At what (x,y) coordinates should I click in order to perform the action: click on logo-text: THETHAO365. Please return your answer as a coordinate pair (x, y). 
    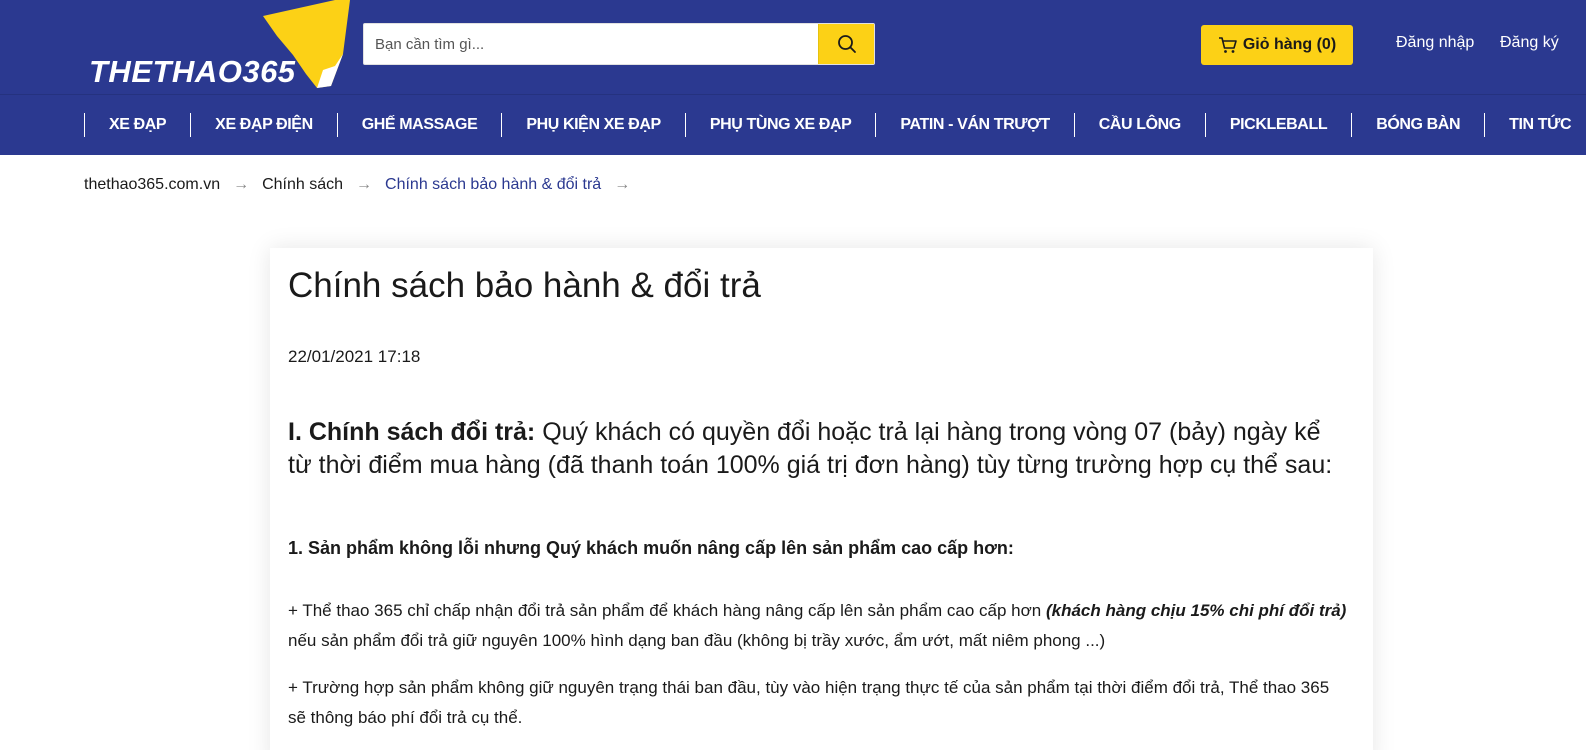
    Looking at the image, I should click on (192, 71).